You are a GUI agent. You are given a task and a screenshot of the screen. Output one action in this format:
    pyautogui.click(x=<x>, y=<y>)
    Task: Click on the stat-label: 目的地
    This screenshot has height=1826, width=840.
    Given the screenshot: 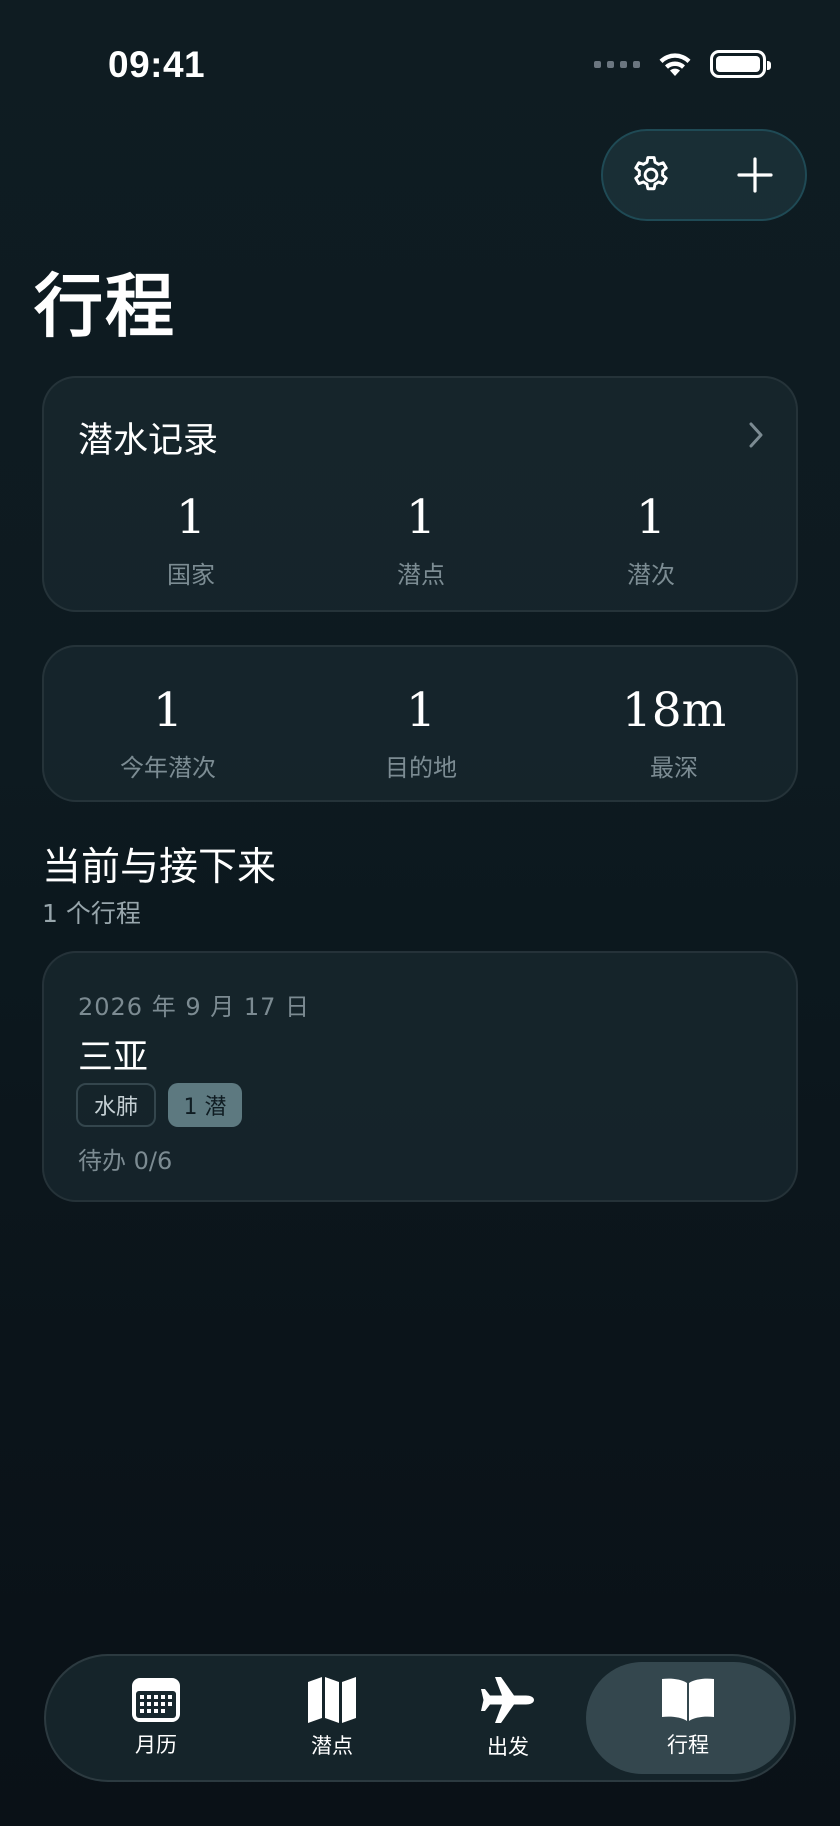 What is the action you would take?
    pyautogui.click(x=421, y=768)
    